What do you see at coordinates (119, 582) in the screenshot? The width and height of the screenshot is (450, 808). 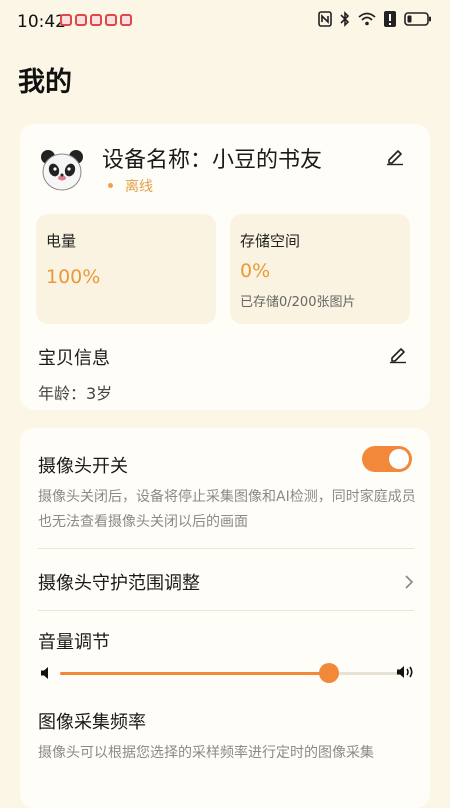 I see `guard-range-title: 摄像头守护范围调整` at bounding box center [119, 582].